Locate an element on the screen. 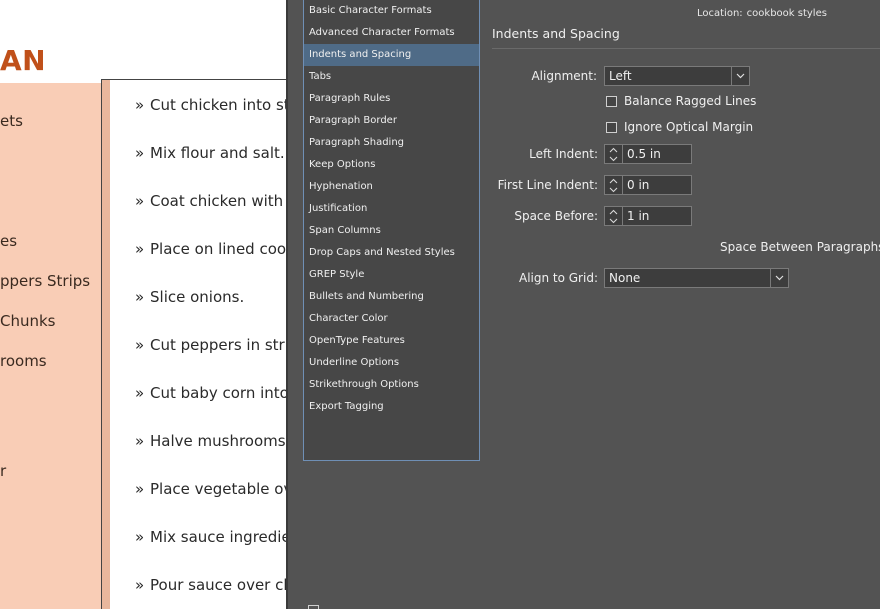  ingredient-item: Chunks is located at coordinates (28, 321).